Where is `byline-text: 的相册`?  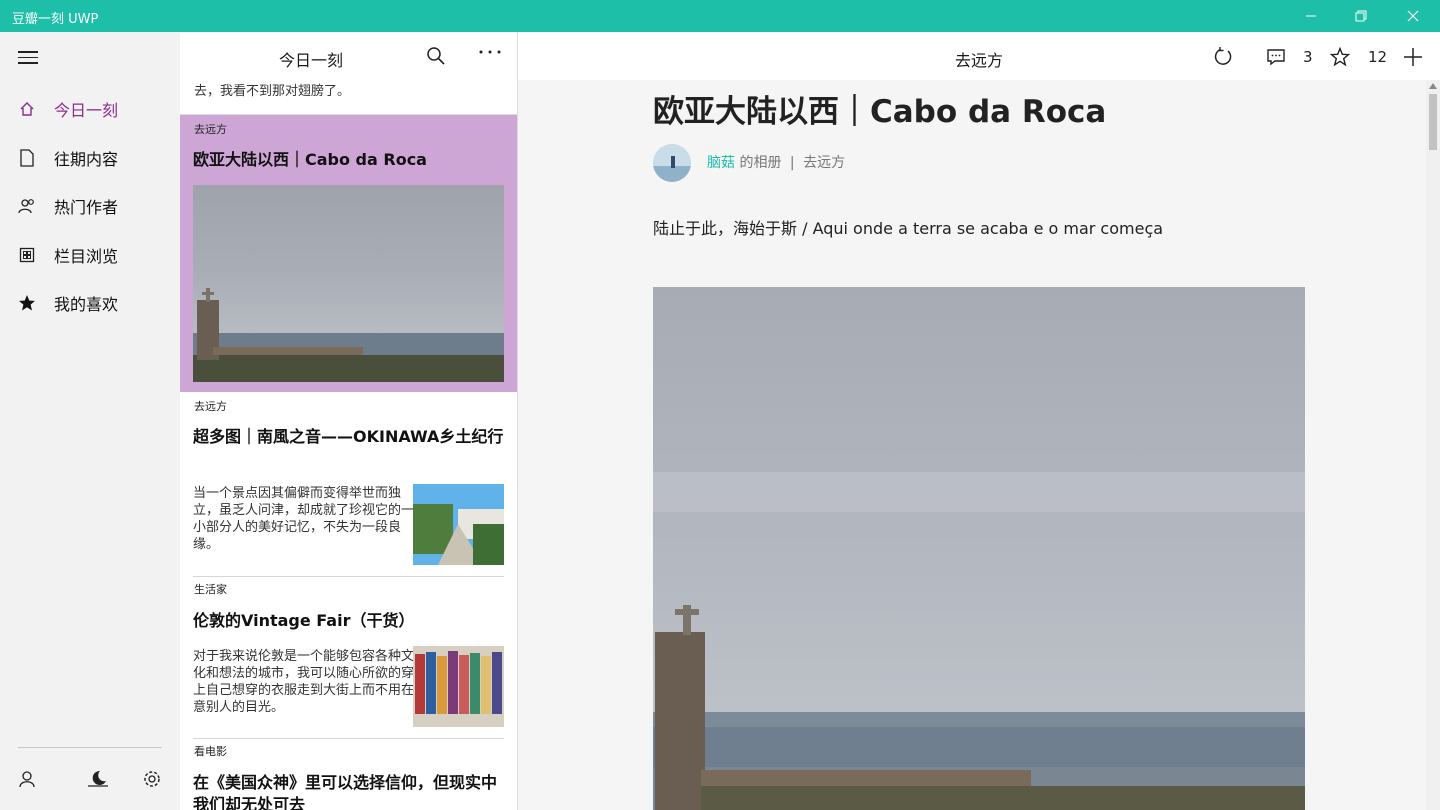 byline-text: 的相册 is located at coordinates (760, 163).